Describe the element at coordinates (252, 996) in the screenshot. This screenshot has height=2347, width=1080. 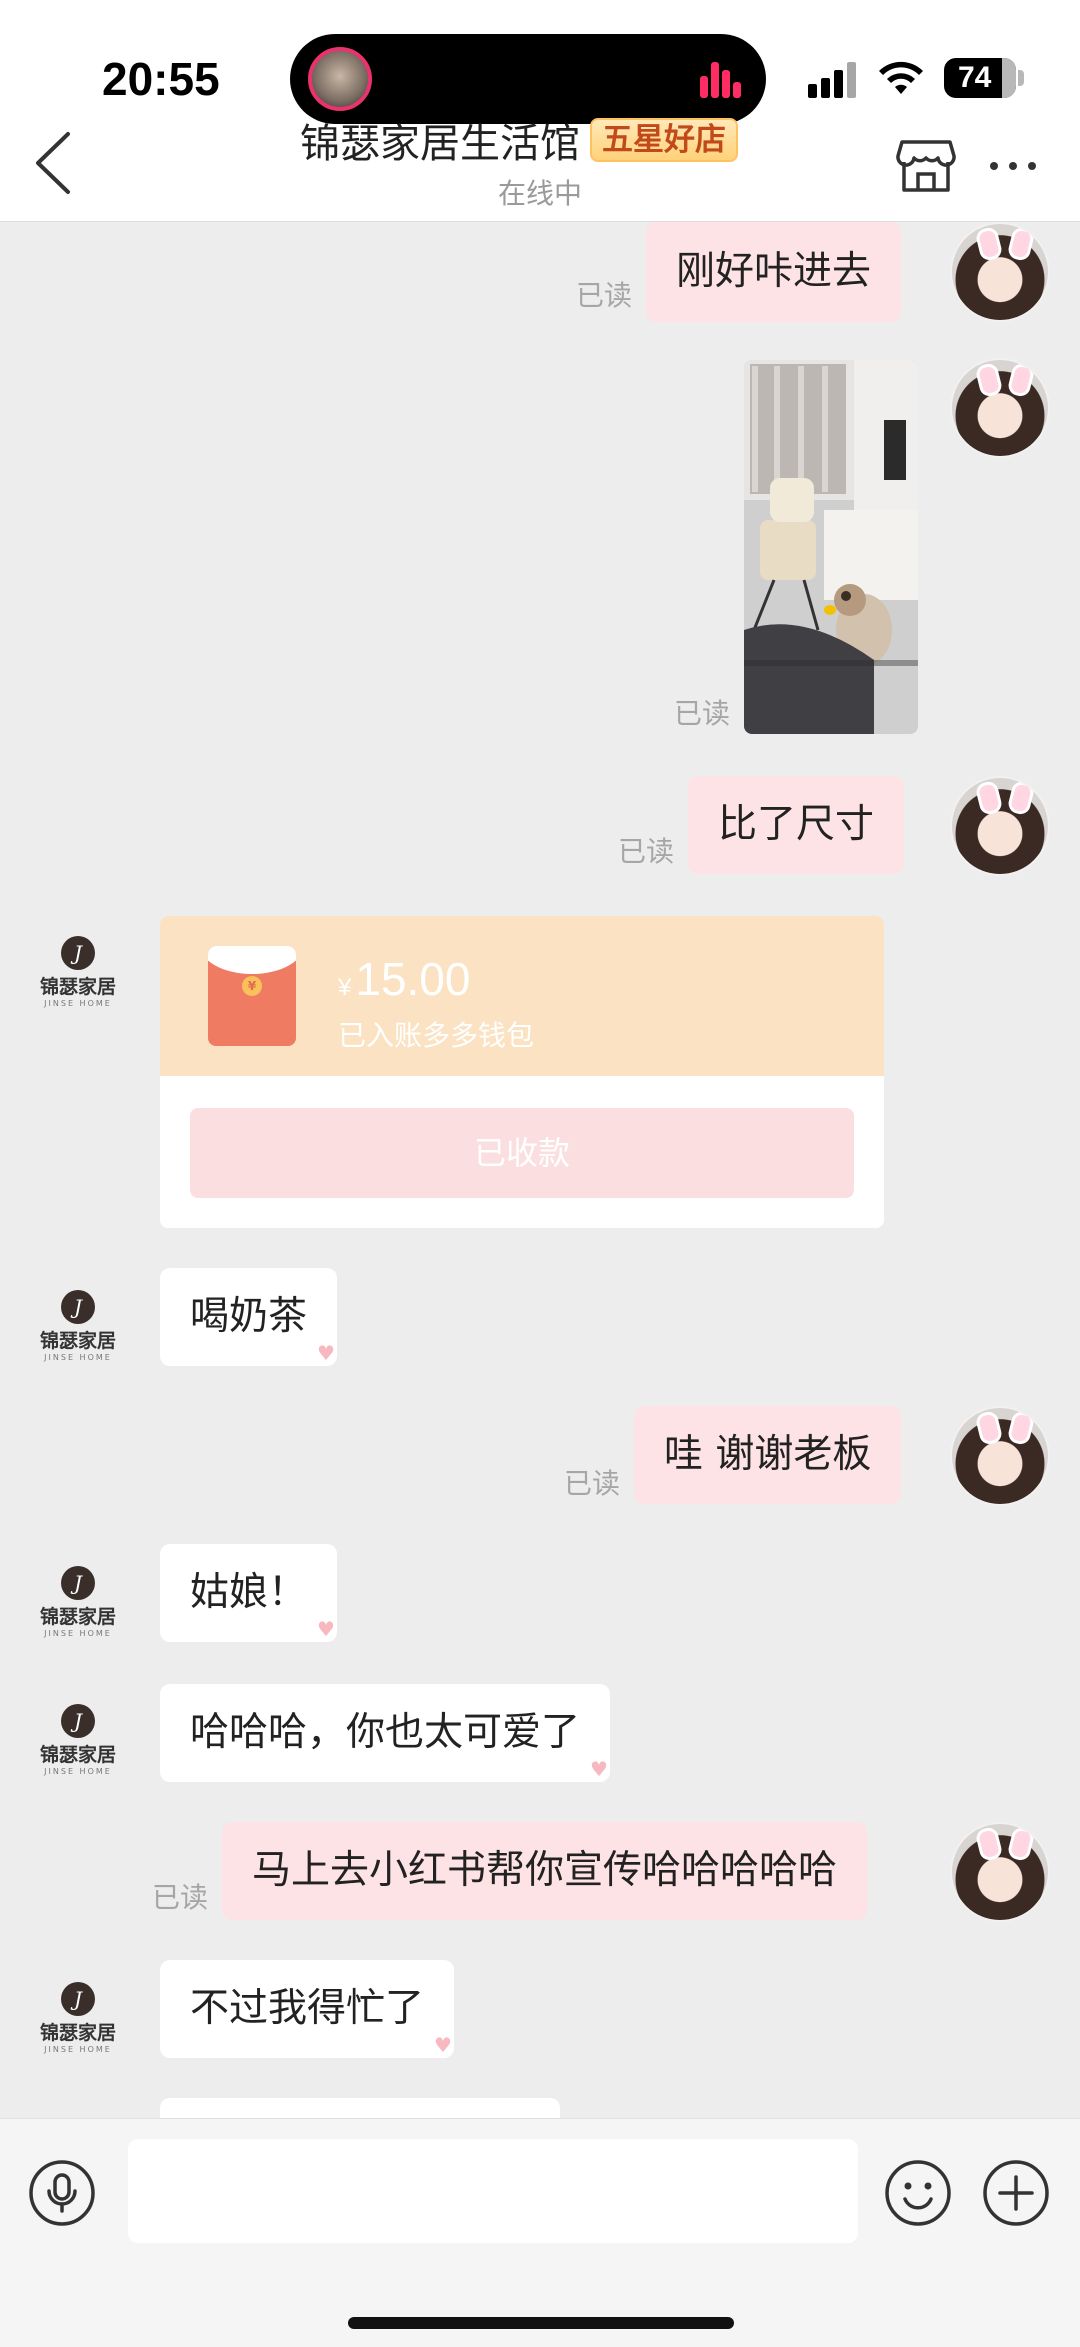
I see `red-envelope-icon: ¥` at that location.